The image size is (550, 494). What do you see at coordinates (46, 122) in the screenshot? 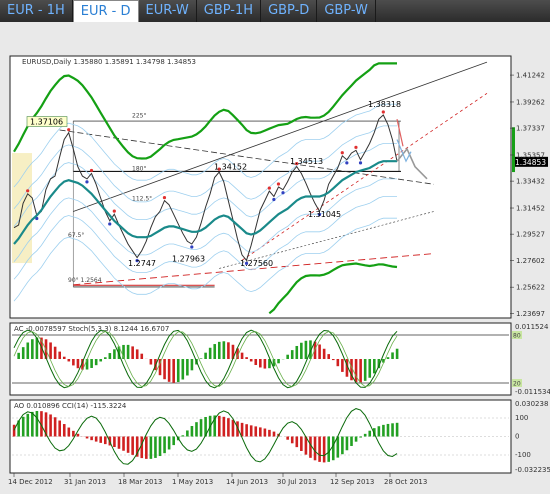
I see `price-annotation: 1.37106` at bounding box center [46, 122].